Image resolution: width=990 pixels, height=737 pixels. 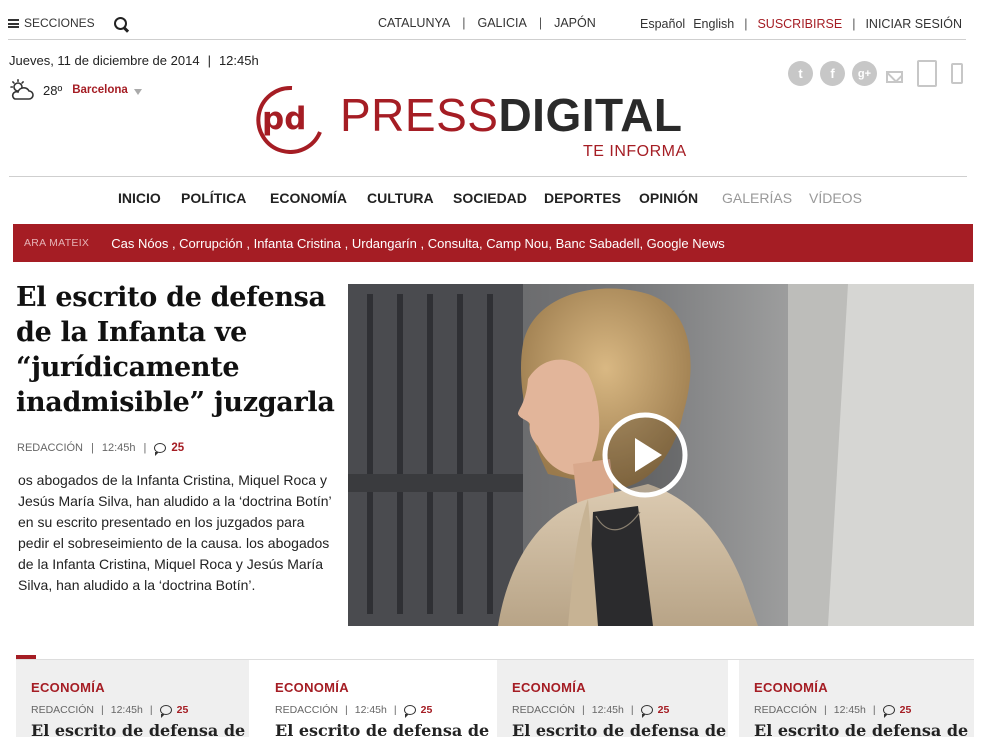 What do you see at coordinates (832, 73) in the screenshot?
I see `facebook-icon: f` at bounding box center [832, 73].